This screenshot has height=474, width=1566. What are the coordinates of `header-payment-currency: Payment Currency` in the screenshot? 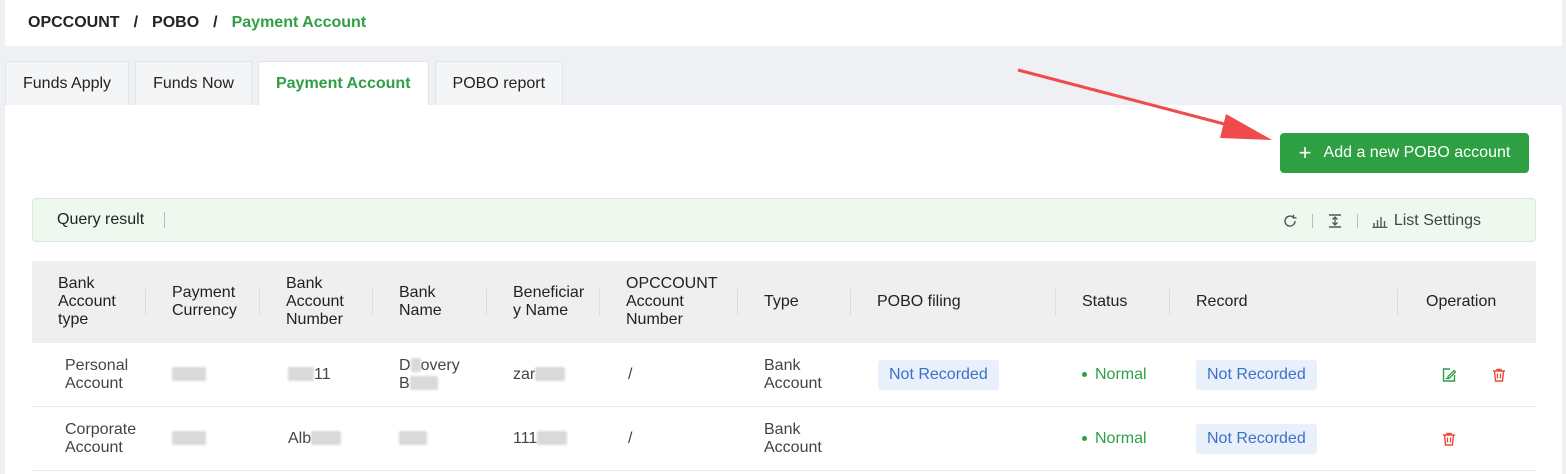 It's located at (203, 302).